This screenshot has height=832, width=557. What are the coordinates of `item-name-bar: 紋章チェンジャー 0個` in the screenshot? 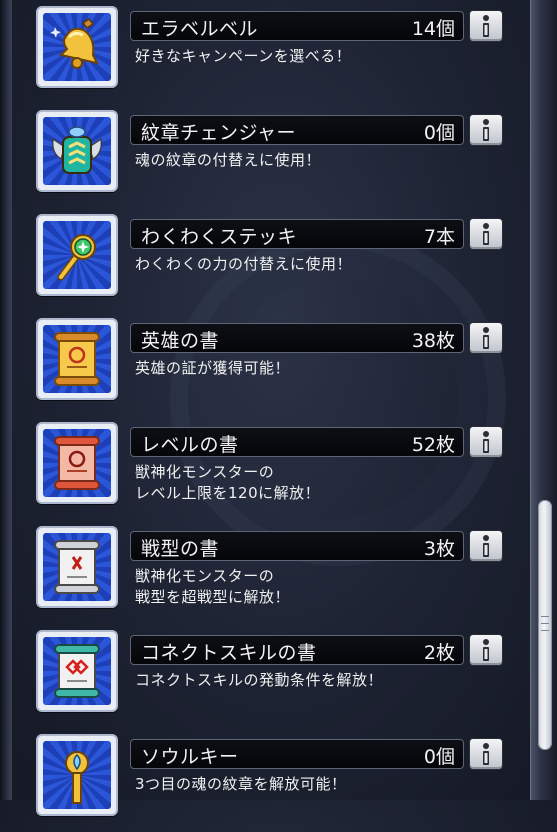 It's located at (297, 130).